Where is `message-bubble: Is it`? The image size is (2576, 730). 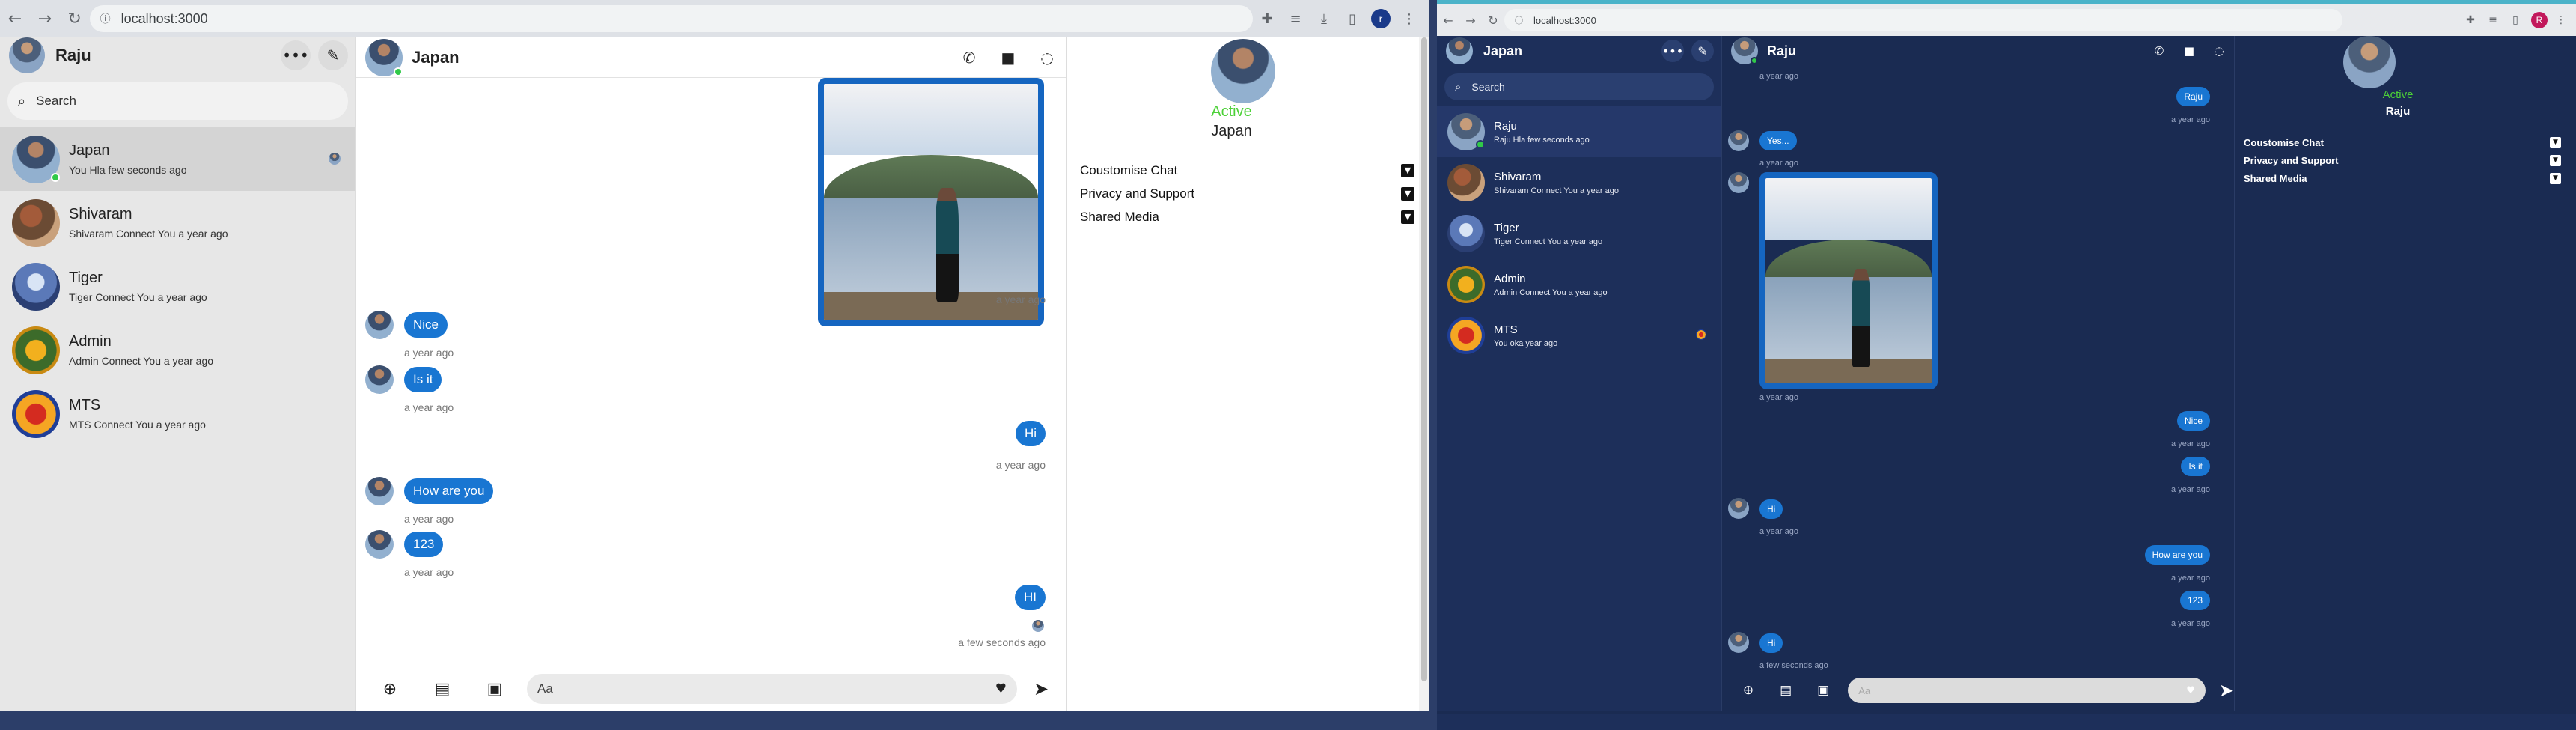
message-bubble: Is it is located at coordinates (423, 379).